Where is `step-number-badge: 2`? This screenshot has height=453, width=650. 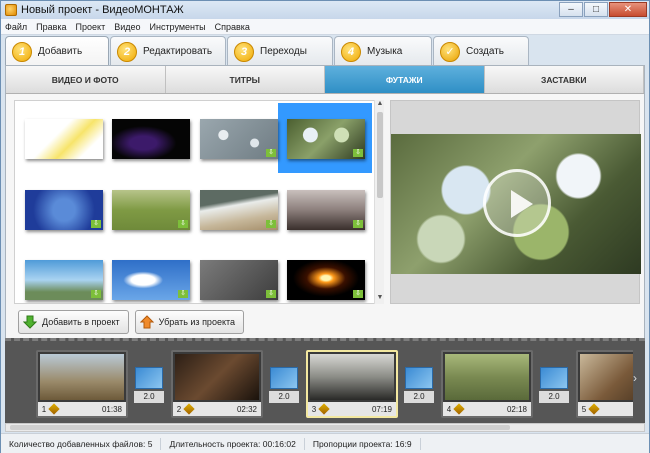 step-number-badge: 2 is located at coordinates (127, 51).